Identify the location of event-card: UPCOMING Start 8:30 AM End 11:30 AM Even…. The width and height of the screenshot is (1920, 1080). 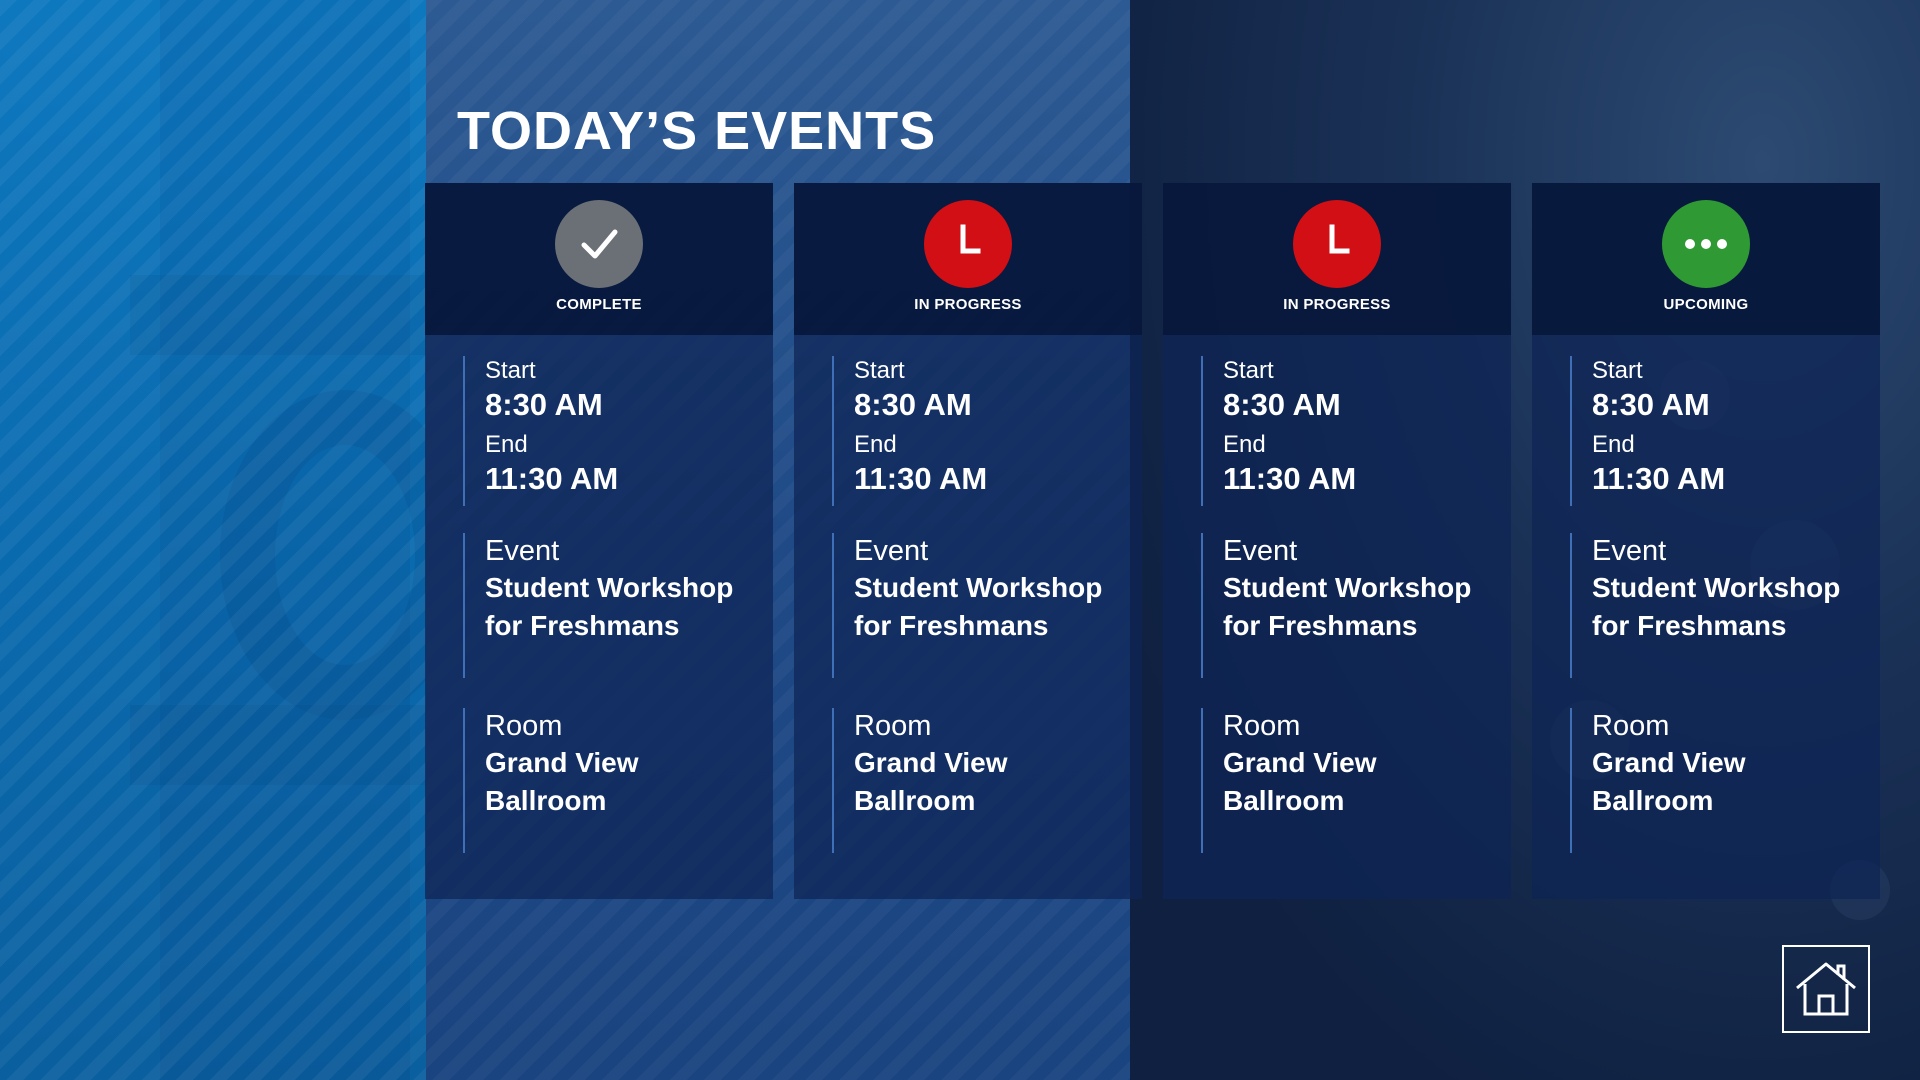
(1706, 541).